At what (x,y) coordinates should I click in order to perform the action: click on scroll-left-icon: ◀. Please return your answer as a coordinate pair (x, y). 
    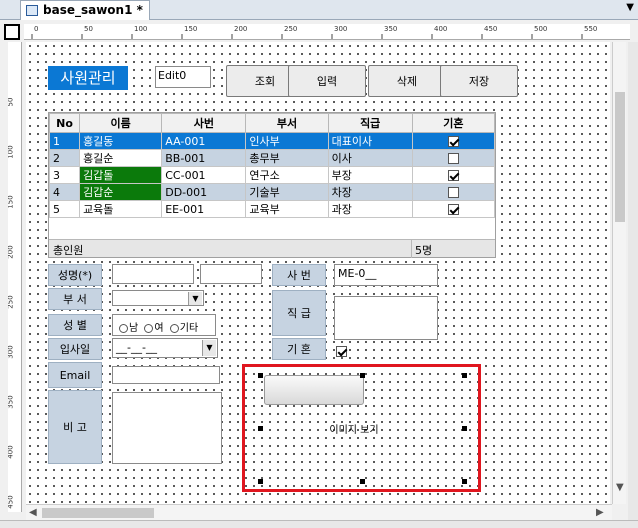
    Looking at the image, I should click on (33, 512).